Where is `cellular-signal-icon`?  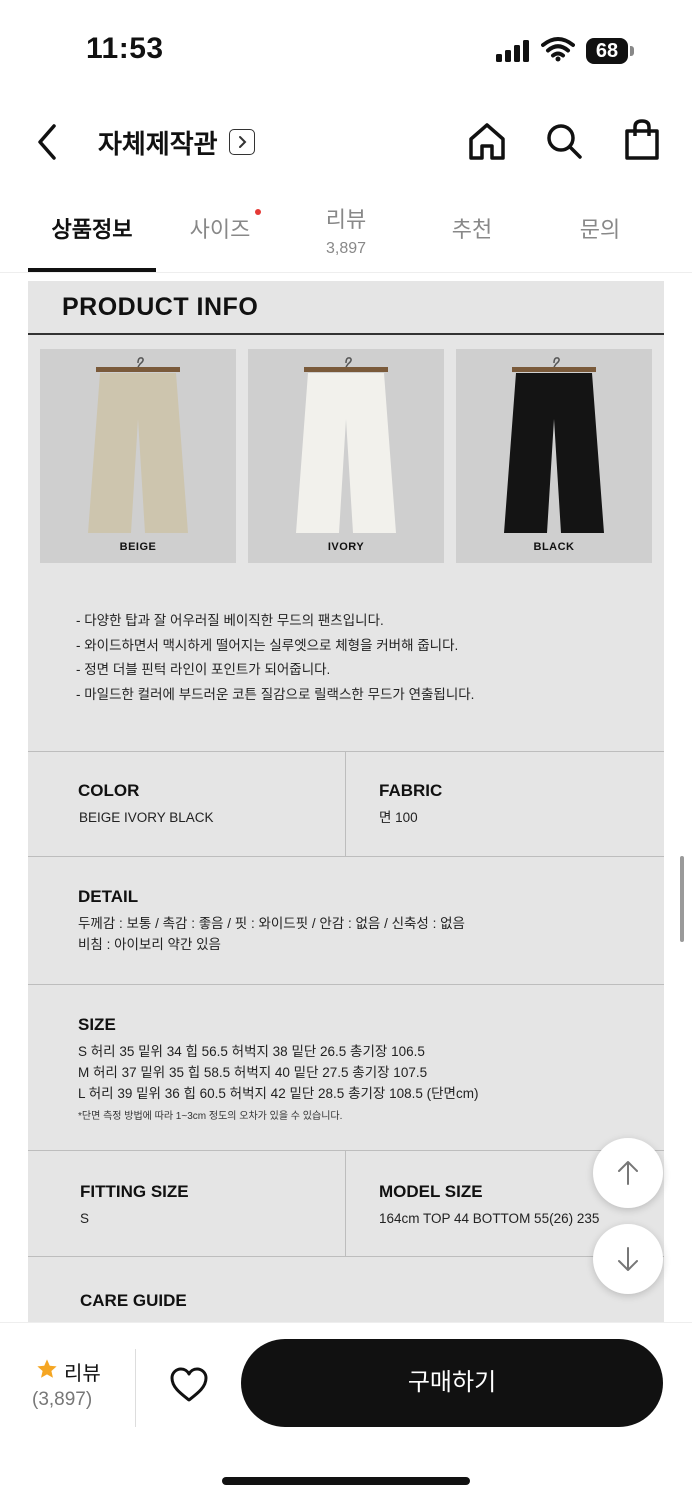 cellular-signal-icon is located at coordinates (512, 51).